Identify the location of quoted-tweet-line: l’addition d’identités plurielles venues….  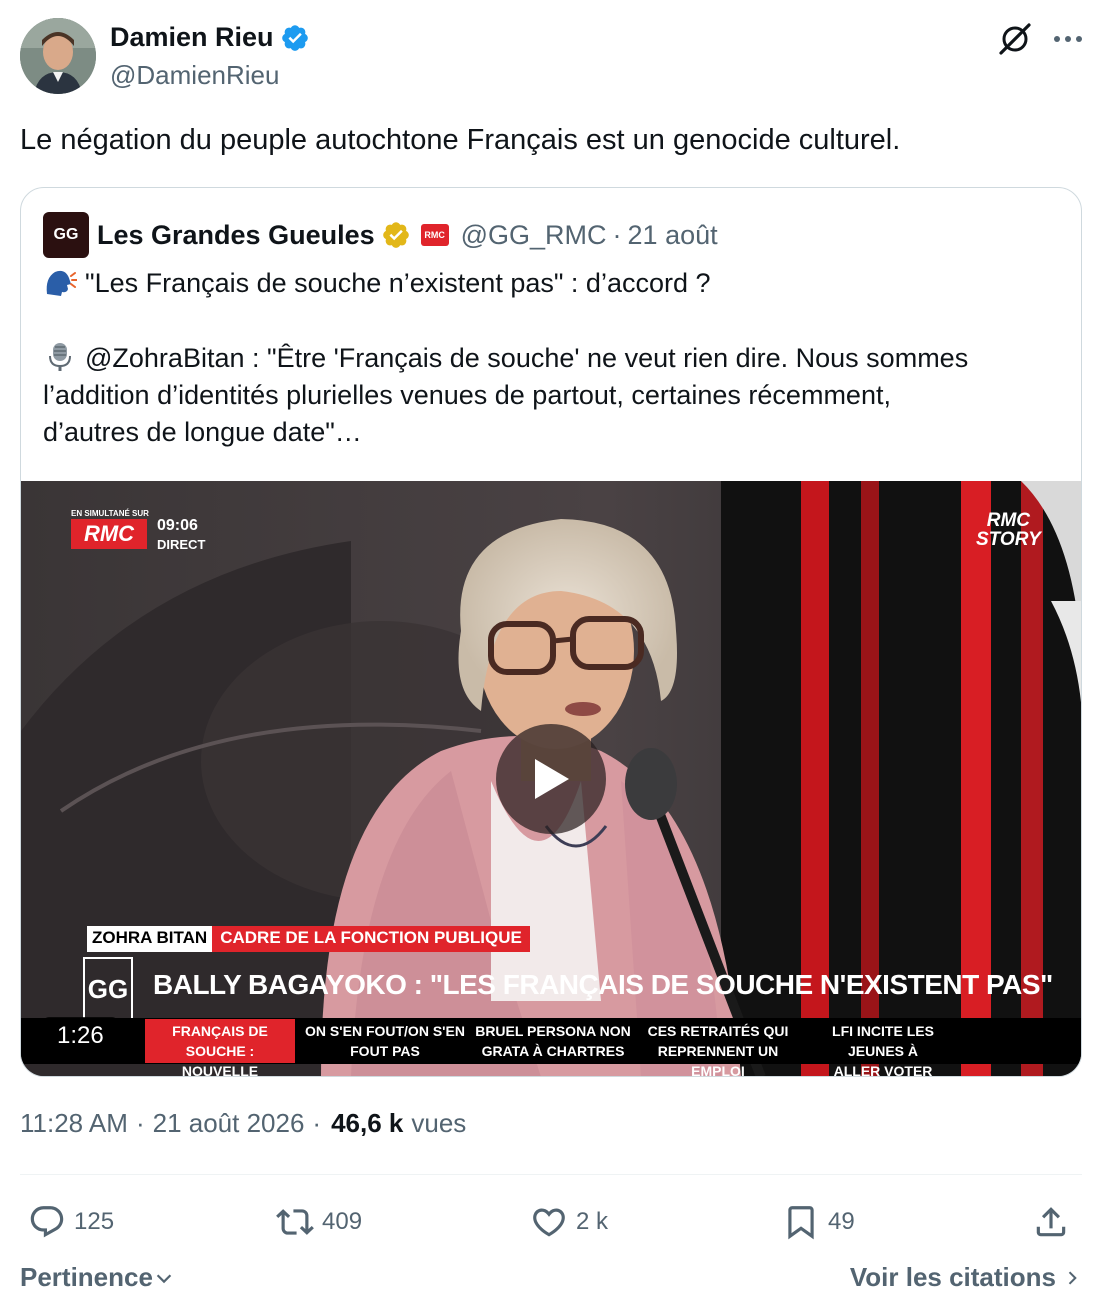
(467, 395).